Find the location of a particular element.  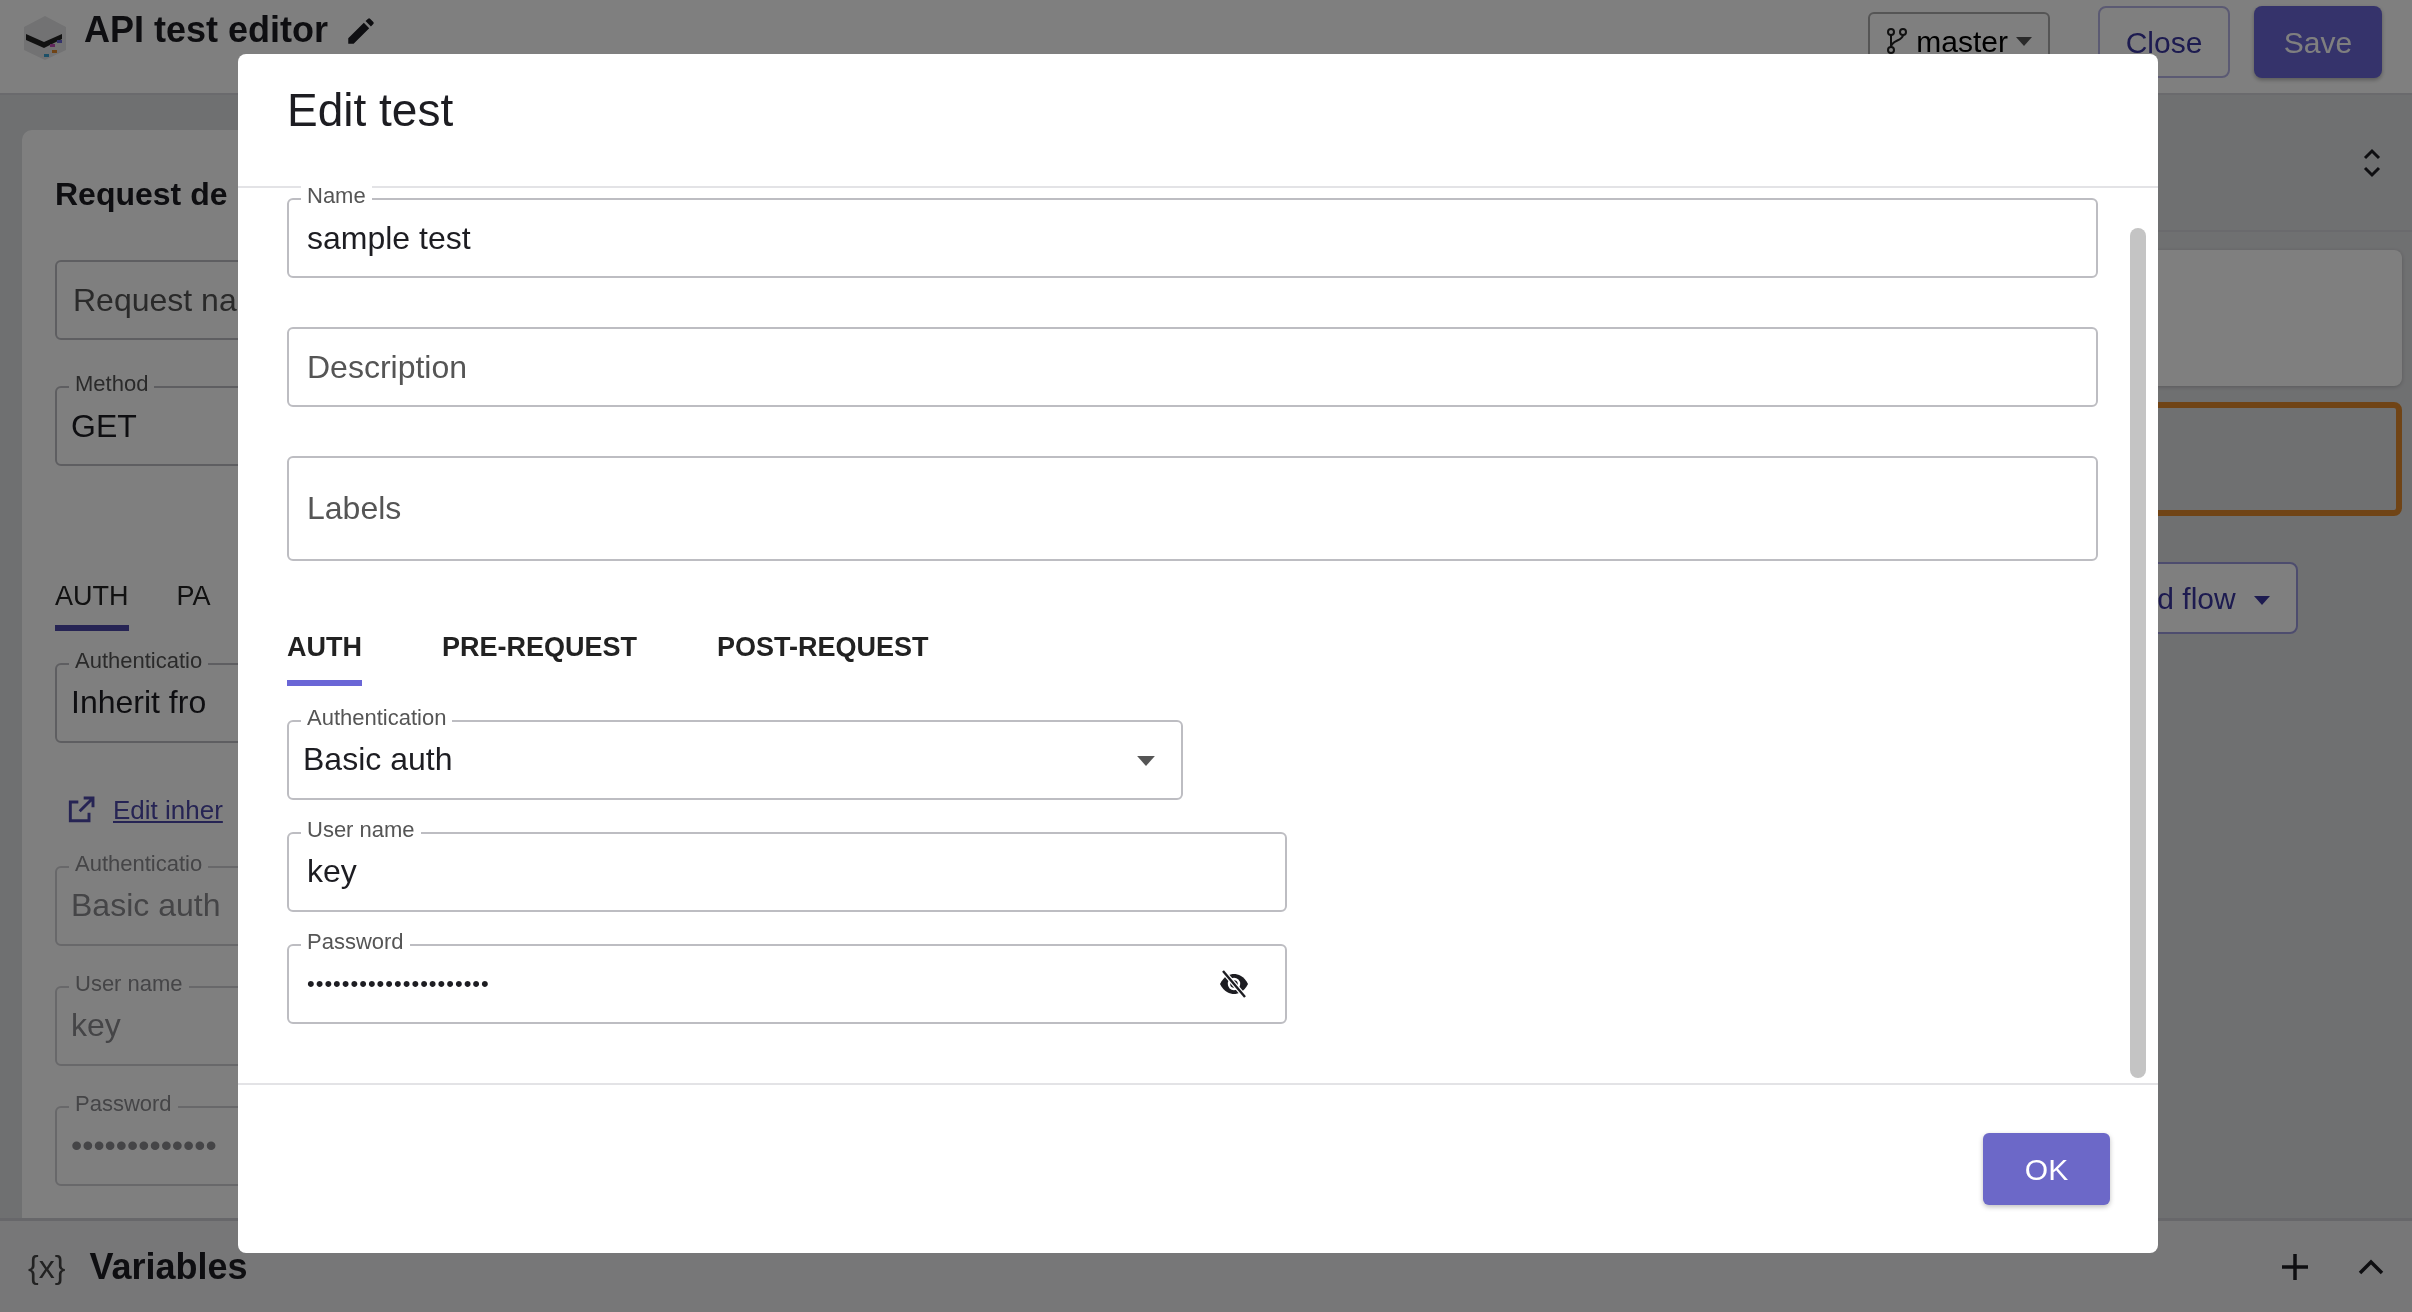

tab: PA is located at coordinates (193, 603).